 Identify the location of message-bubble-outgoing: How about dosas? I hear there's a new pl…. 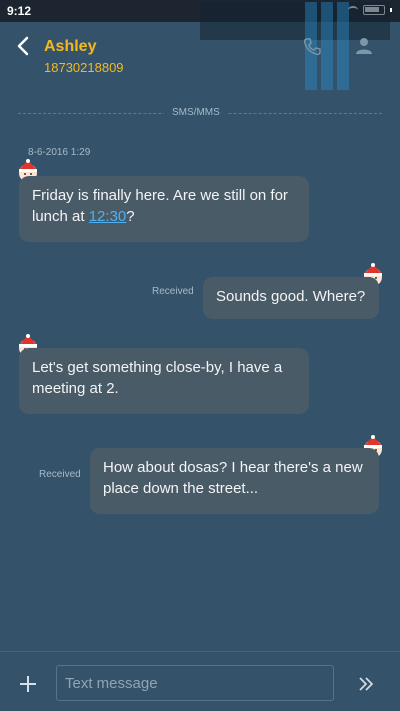
(234, 481).